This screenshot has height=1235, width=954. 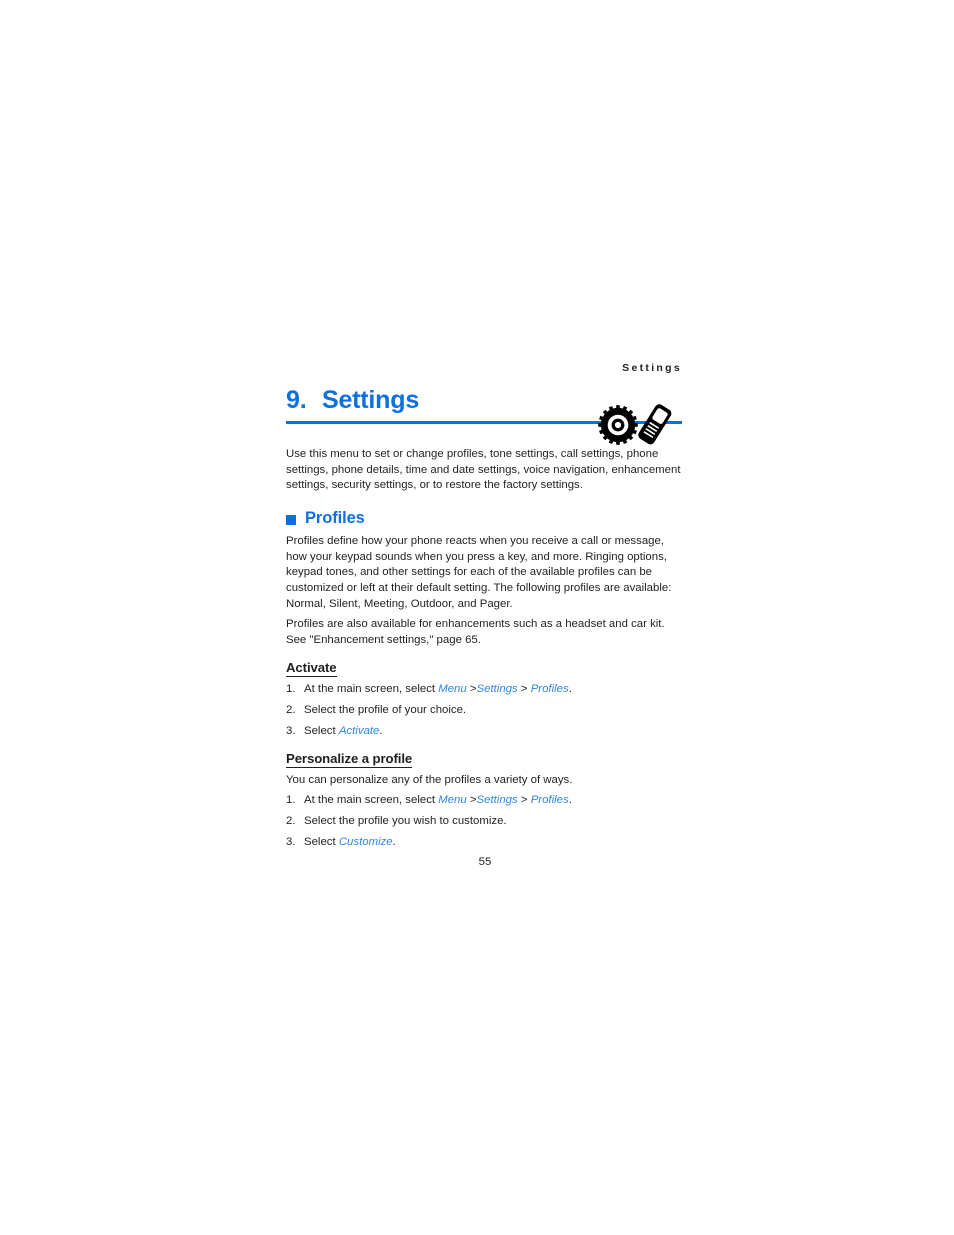 I want to click on menu-path-item: Customize, so click(x=365, y=841).